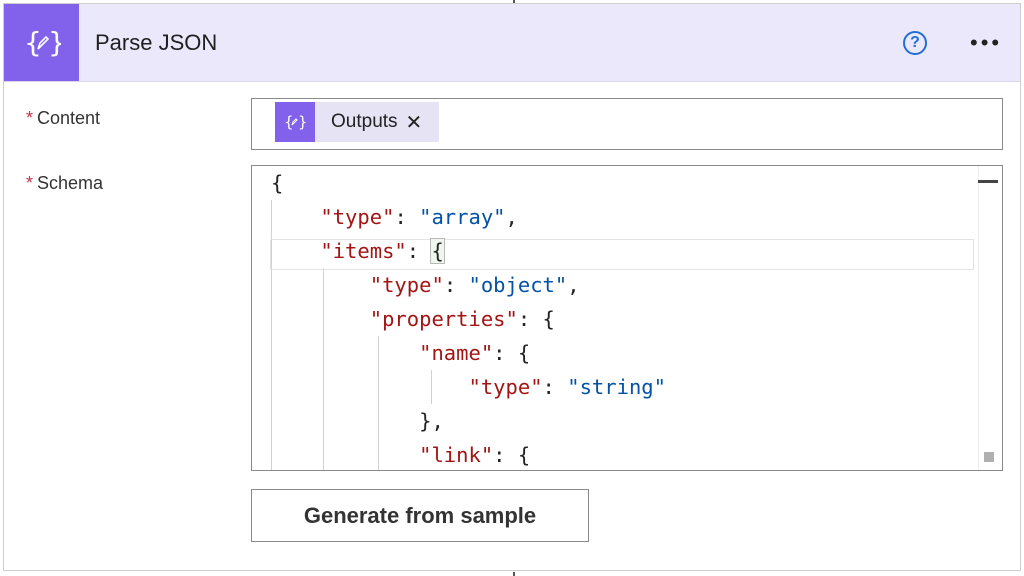 The width and height of the screenshot is (1024, 576). I want to click on matched-bracket: {, so click(437, 251).